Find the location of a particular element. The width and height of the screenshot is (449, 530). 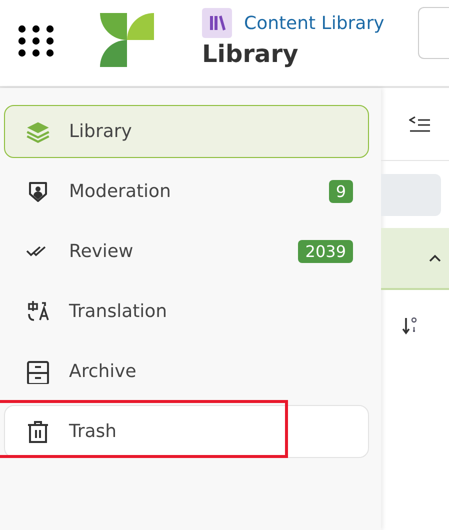

header-field is located at coordinates (433, 33).